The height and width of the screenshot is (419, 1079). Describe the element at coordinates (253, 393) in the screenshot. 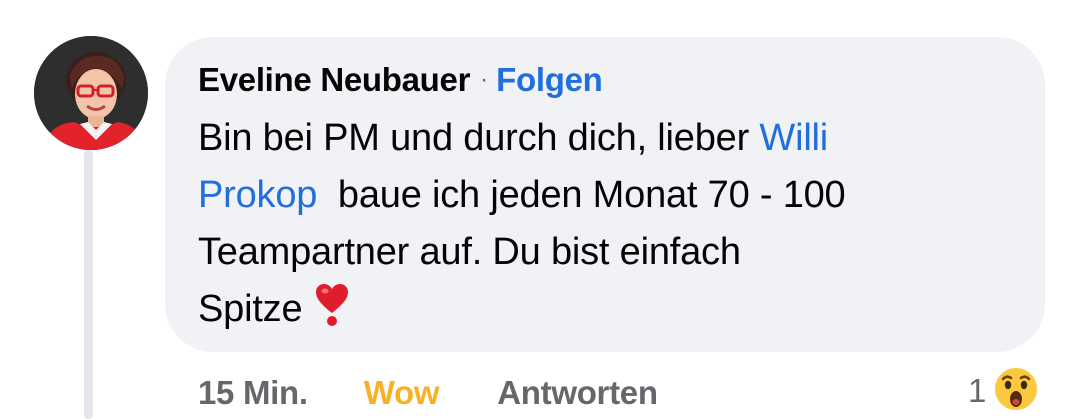

I see `timestamp: 15 Min.` at that location.